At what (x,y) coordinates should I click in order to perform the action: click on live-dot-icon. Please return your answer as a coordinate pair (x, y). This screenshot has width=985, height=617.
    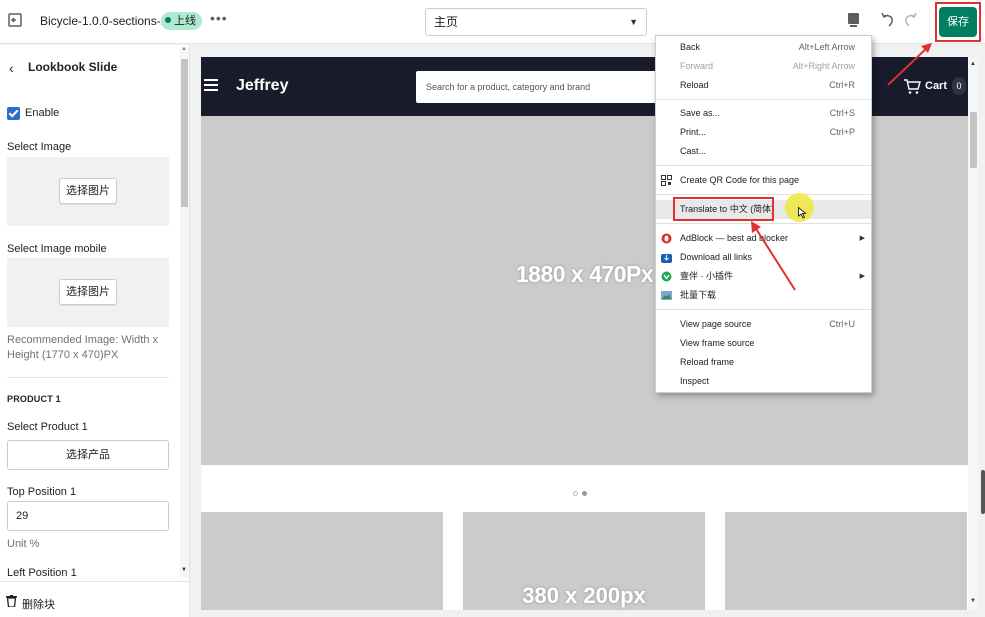
    Looking at the image, I should click on (168, 20).